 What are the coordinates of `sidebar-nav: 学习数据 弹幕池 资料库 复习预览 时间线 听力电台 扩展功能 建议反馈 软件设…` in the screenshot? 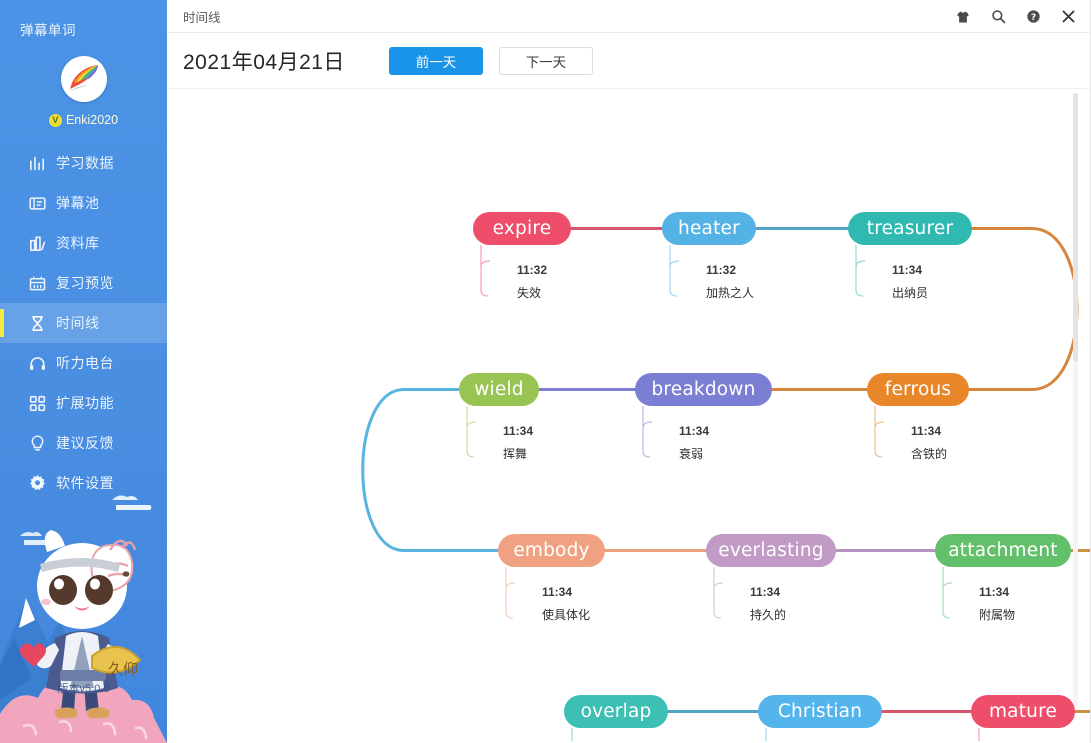 It's located at (83, 323).